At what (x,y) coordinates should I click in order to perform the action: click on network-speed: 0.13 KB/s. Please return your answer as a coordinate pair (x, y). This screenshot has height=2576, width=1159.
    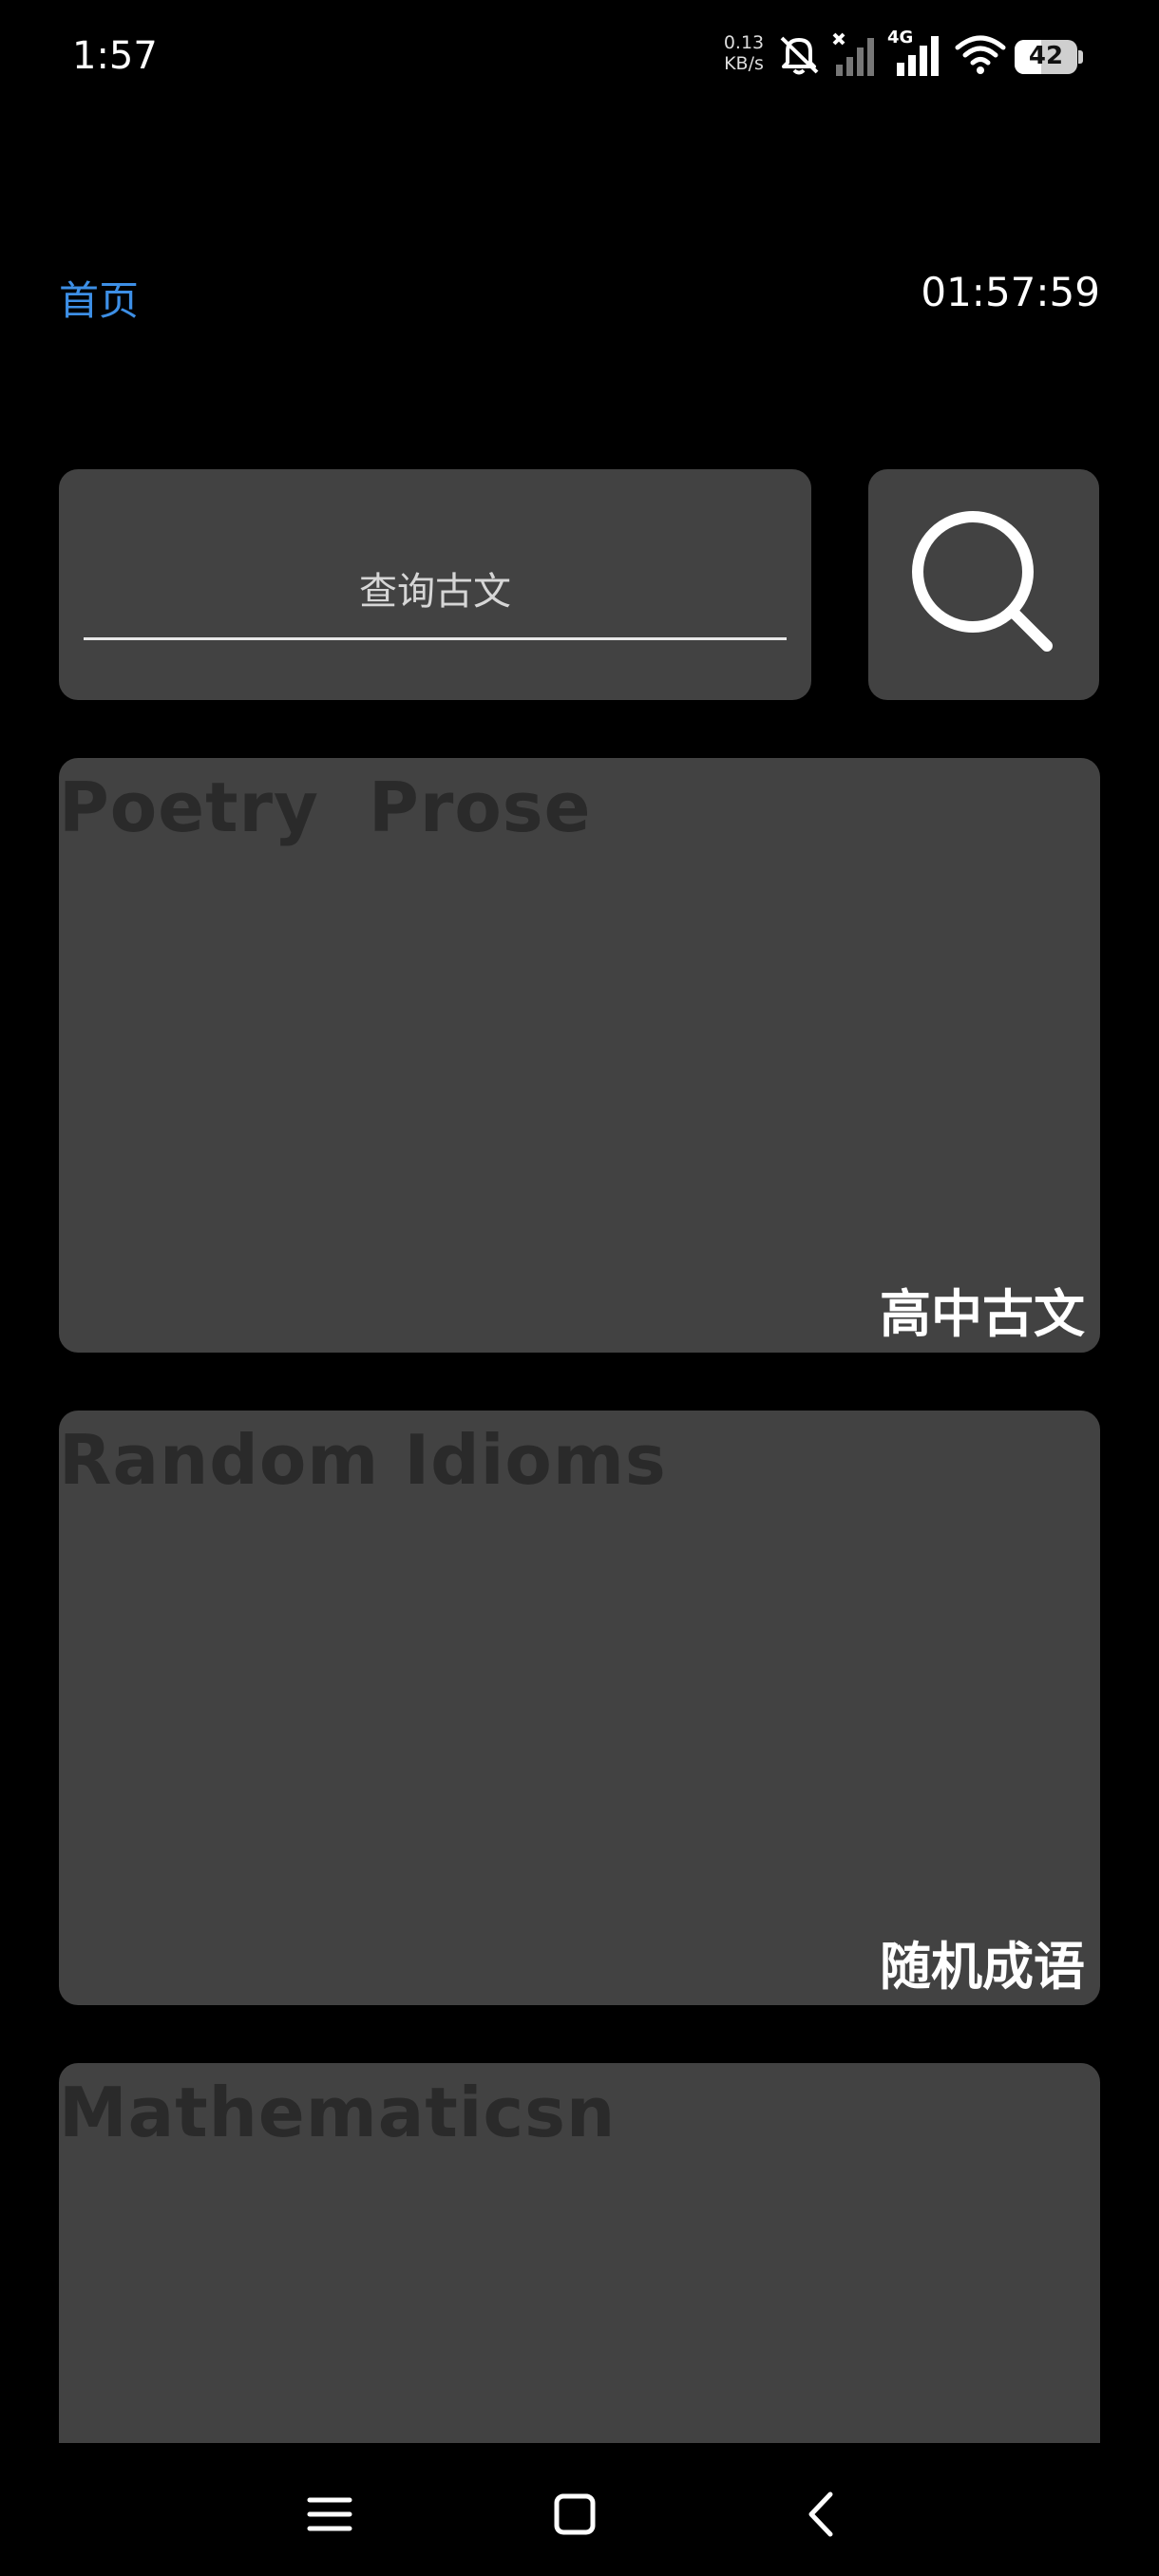
    Looking at the image, I should click on (744, 53).